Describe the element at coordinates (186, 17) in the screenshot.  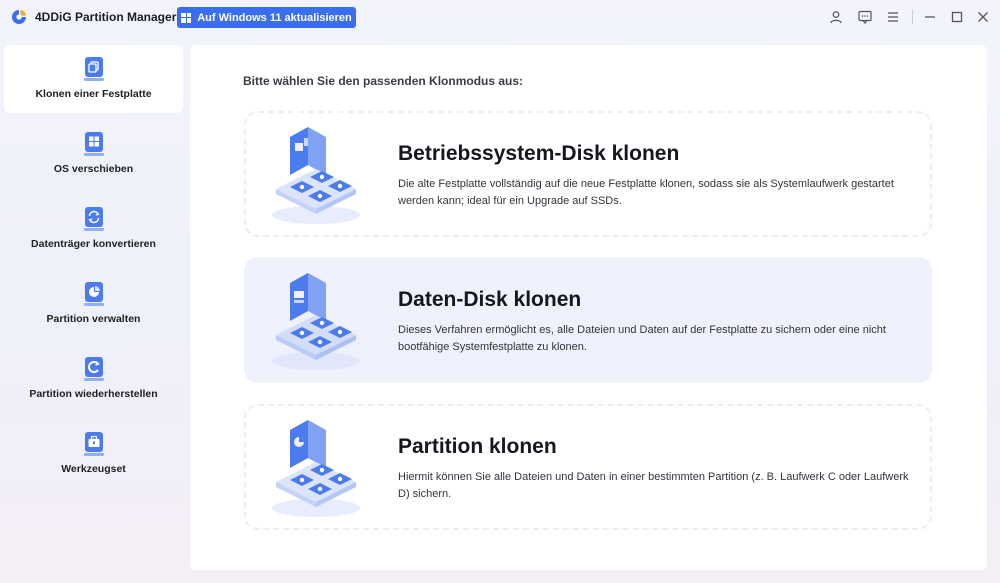
I see `windows-icon` at that location.